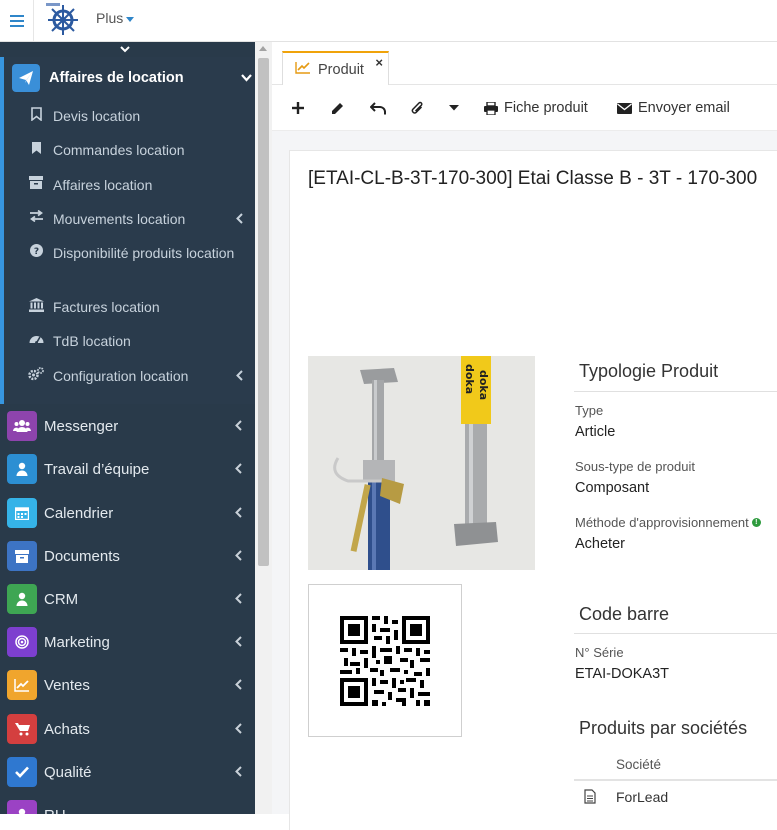  What do you see at coordinates (97, 469) in the screenshot?
I see `sidebar-item-label: Travail d’équipe` at bounding box center [97, 469].